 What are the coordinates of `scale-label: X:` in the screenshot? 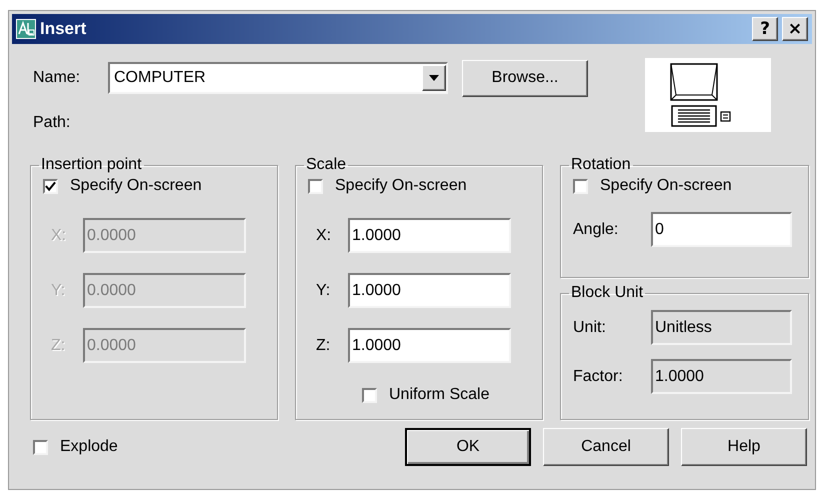 It's located at (323, 235).